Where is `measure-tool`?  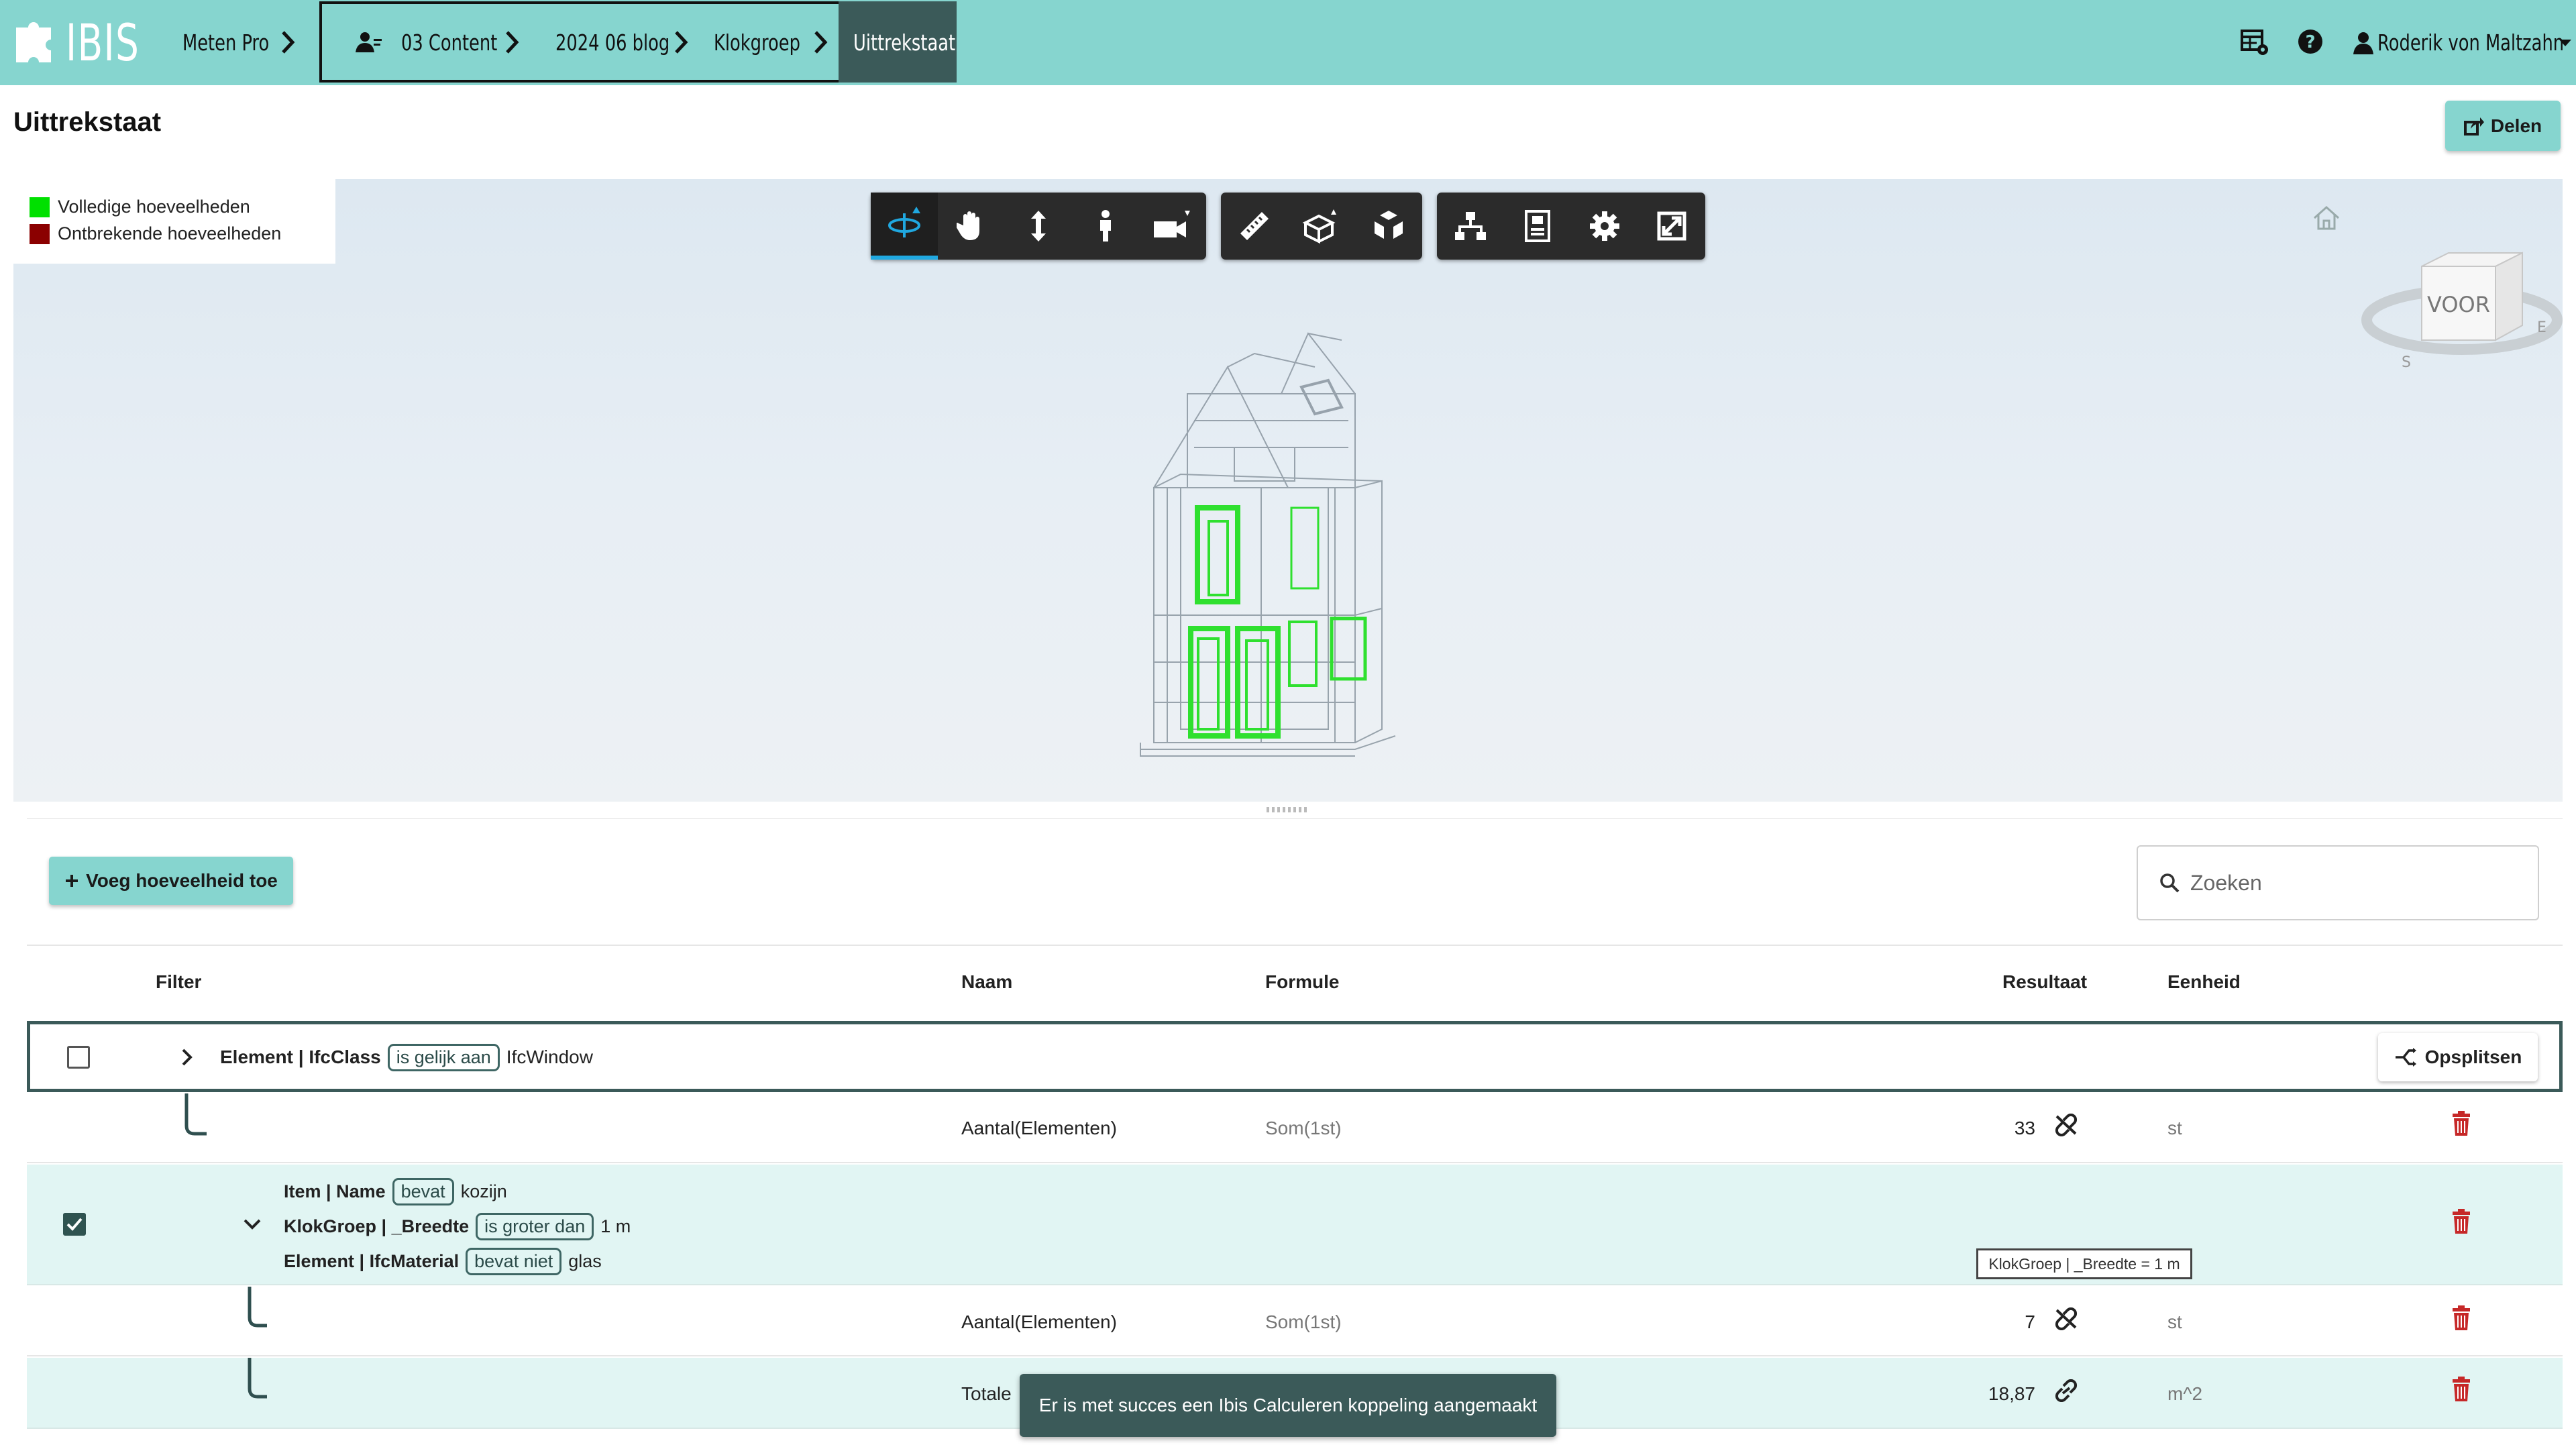
measure-tool is located at coordinates (1254, 226).